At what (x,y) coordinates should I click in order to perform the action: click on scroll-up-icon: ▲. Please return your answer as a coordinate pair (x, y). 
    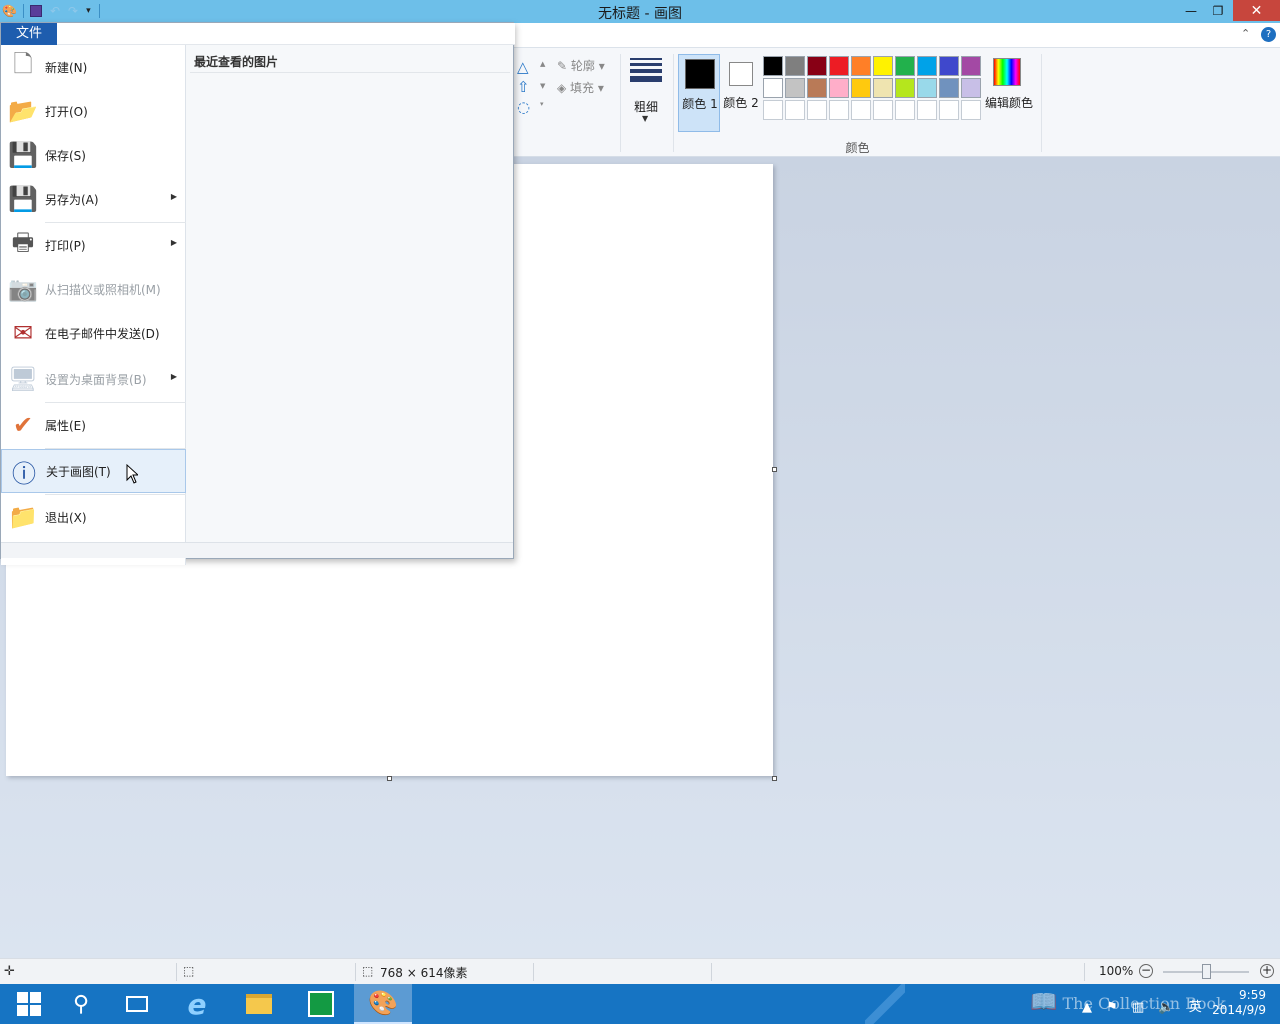
    Looking at the image, I should click on (542, 64).